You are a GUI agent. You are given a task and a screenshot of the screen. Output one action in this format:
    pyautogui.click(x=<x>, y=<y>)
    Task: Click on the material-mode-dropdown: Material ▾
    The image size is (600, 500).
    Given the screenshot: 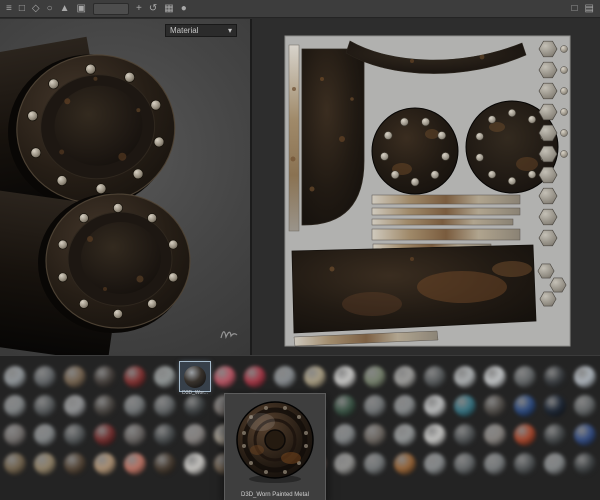 What is the action you would take?
    pyautogui.click(x=201, y=30)
    